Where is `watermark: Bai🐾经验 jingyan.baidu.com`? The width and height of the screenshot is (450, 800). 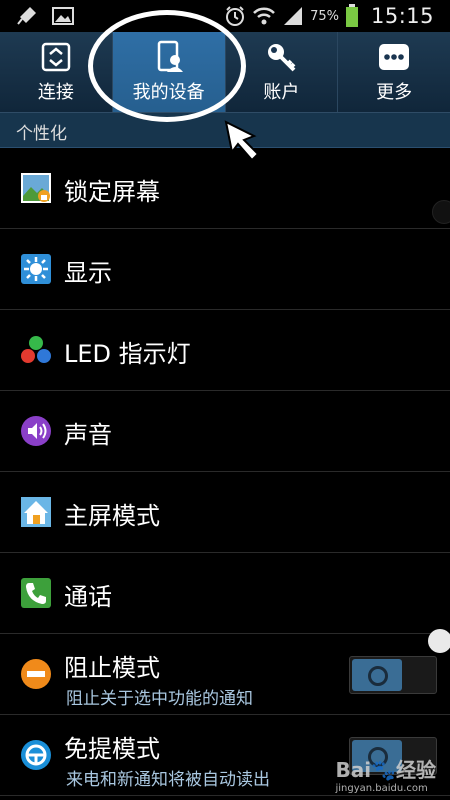 watermark: Bai🐾经验 jingyan.baidu.com is located at coordinates (385, 774).